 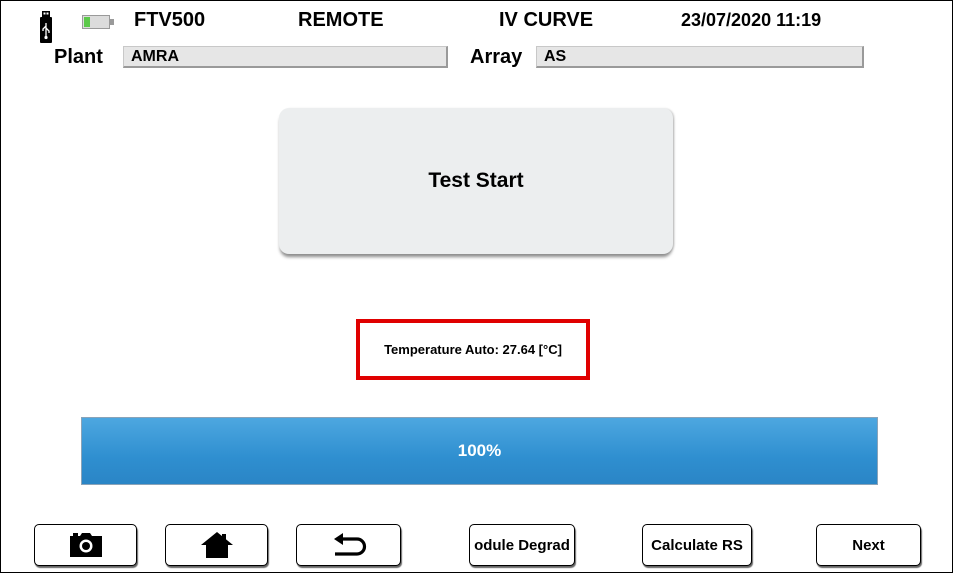 What do you see at coordinates (285, 57) in the screenshot?
I see `plant-field: AMRA` at bounding box center [285, 57].